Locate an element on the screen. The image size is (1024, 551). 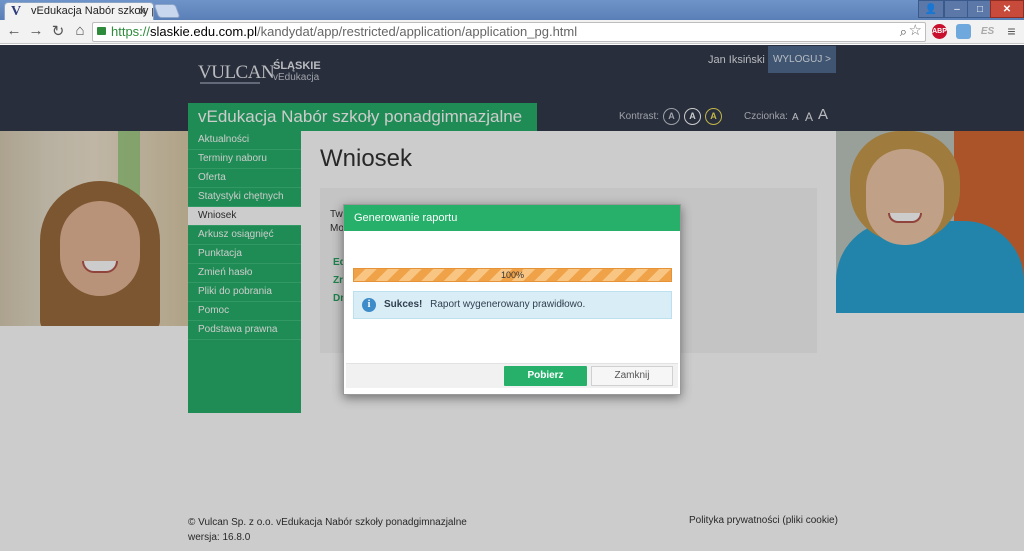
dialog-title: Generowanie raportu is located at coordinates (512, 218).